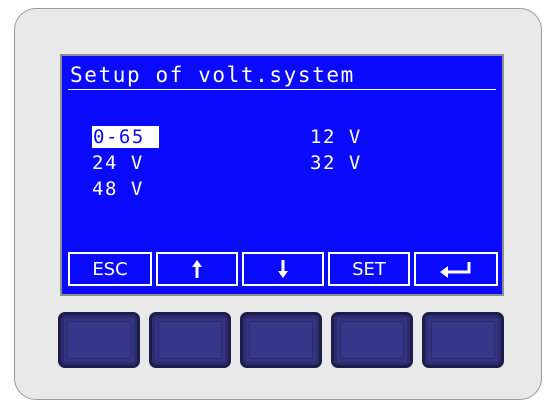 The image size is (544, 400). What do you see at coordinates (110, 269) in the screenshot?
I see `esc-softkey: ESC` at bounding box center [110, 269].